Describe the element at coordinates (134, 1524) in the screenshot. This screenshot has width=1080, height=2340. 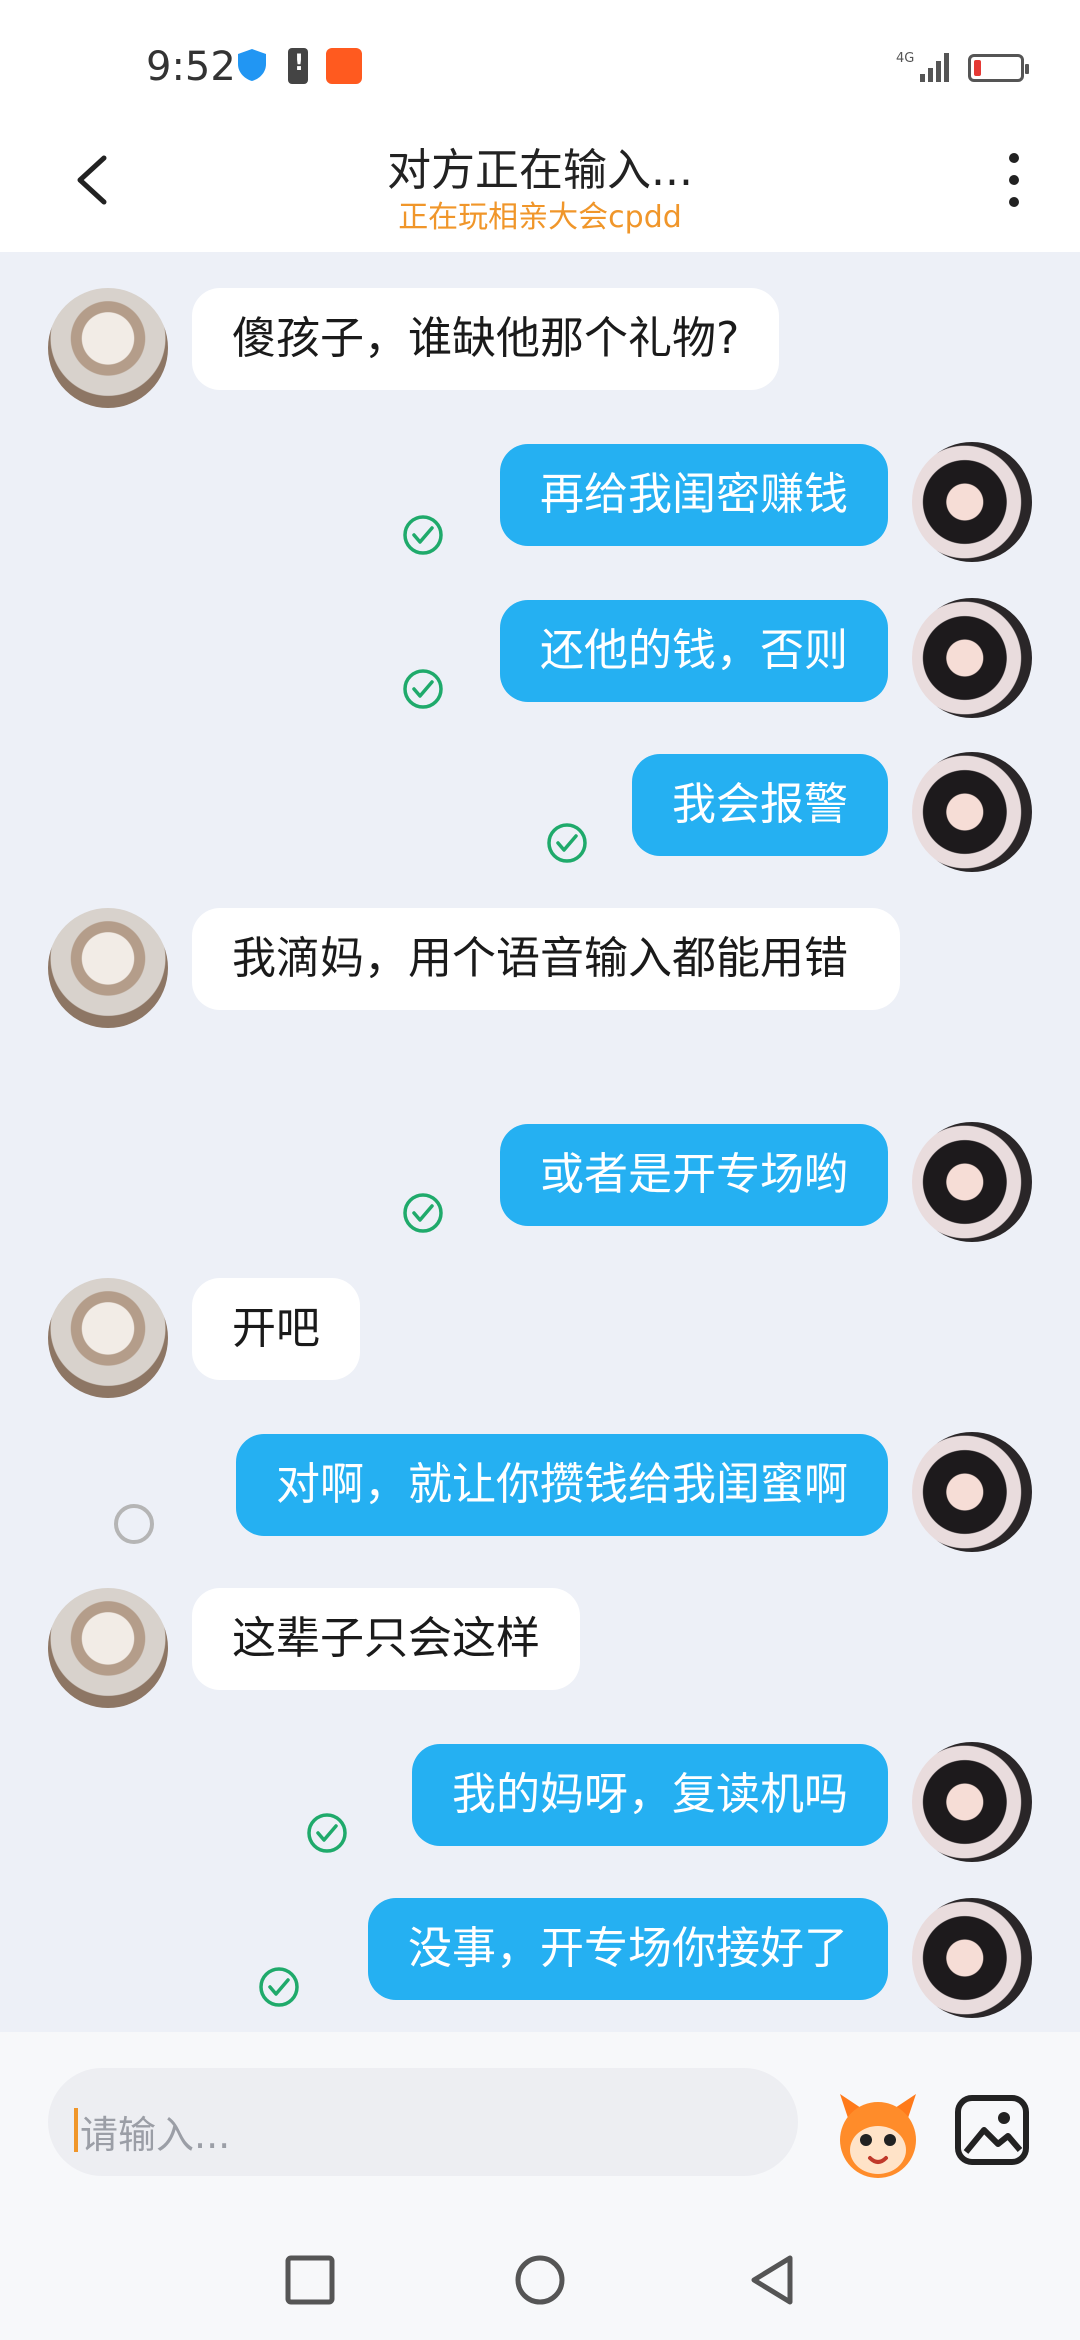
I see `pending-status-icon` at that location.